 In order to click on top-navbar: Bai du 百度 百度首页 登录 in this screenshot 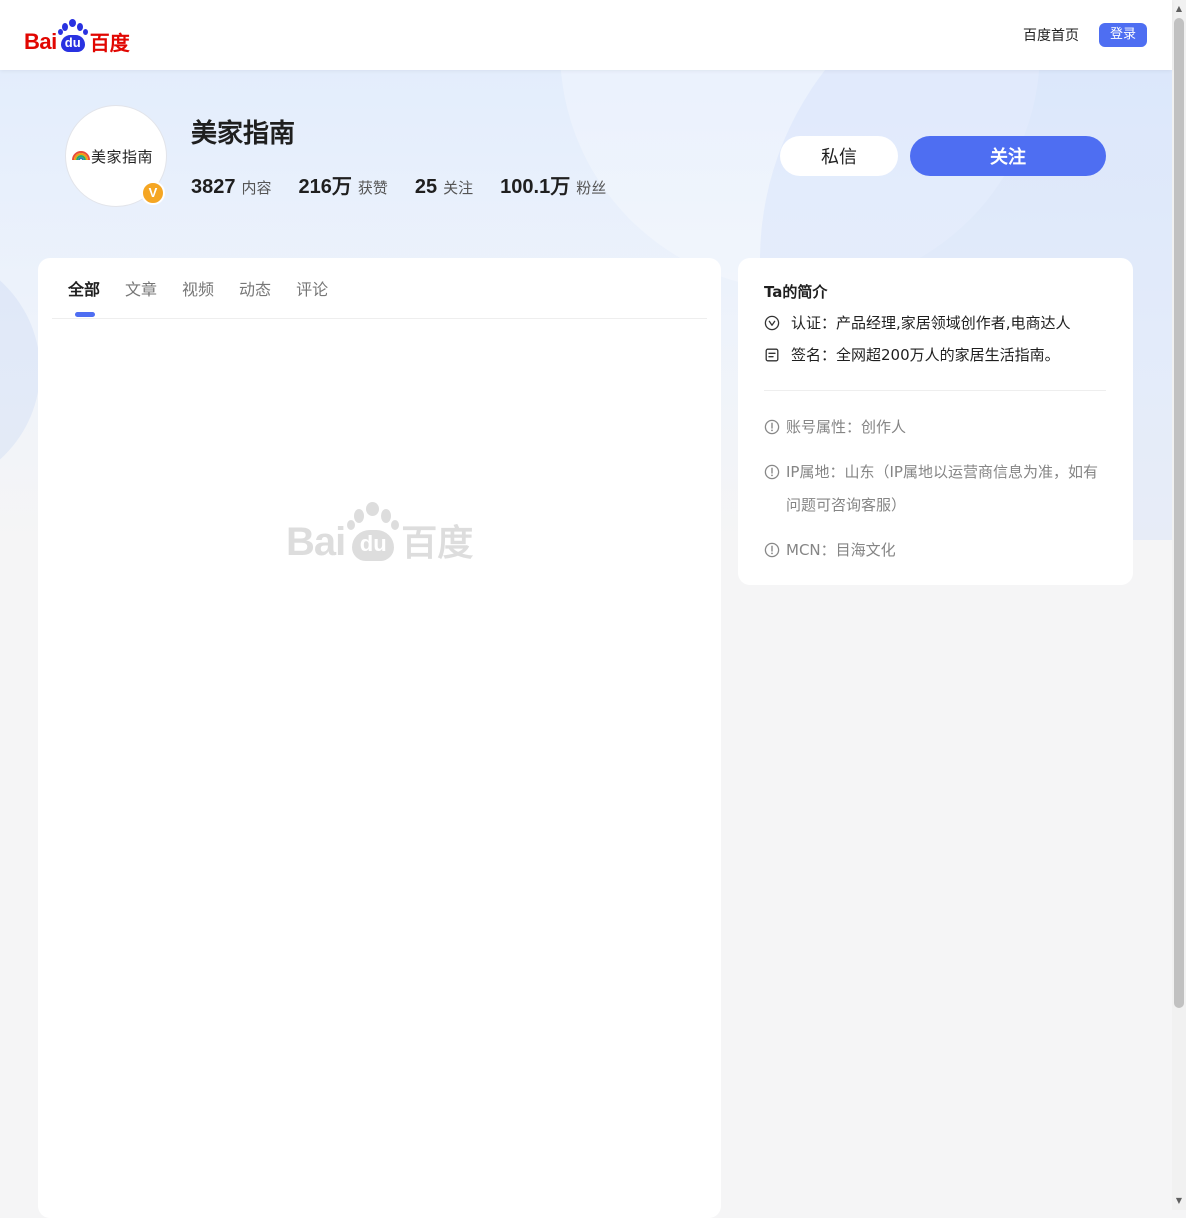, I will do `click(586, 35)`.